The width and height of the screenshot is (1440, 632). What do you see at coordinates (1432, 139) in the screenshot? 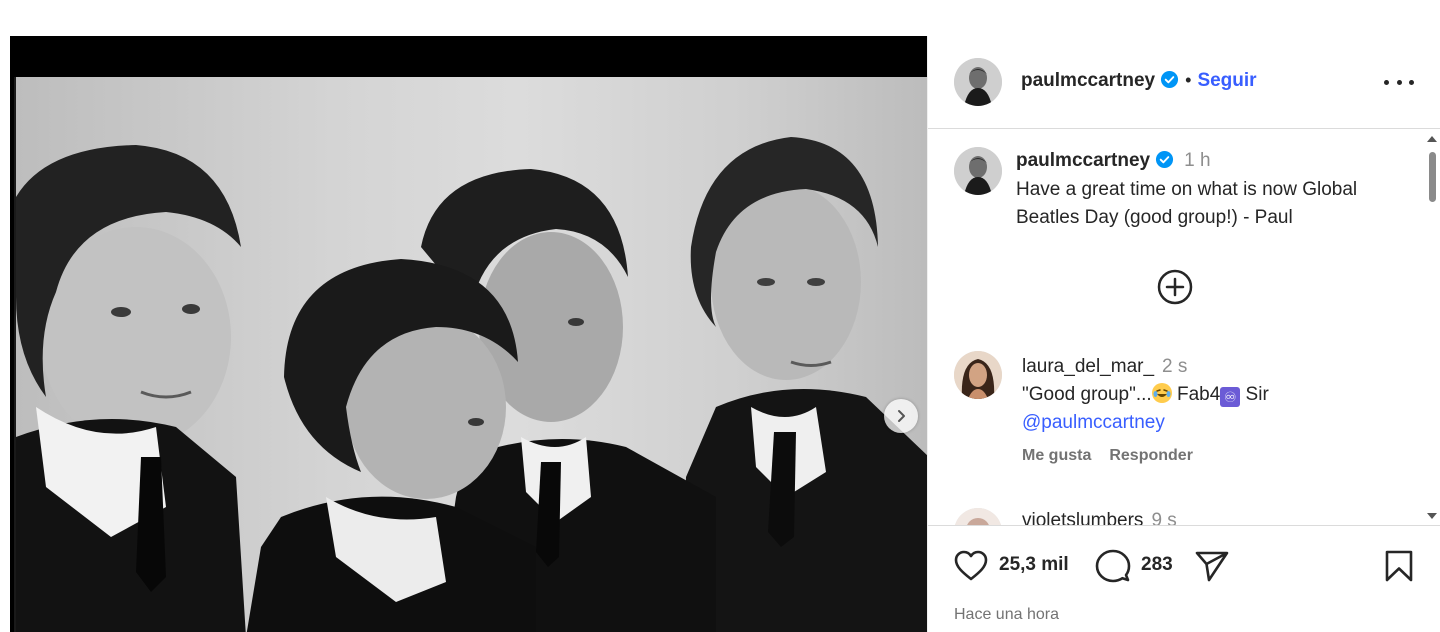
I see `scroll-up-arrow` at bounding box center [1432, 139].